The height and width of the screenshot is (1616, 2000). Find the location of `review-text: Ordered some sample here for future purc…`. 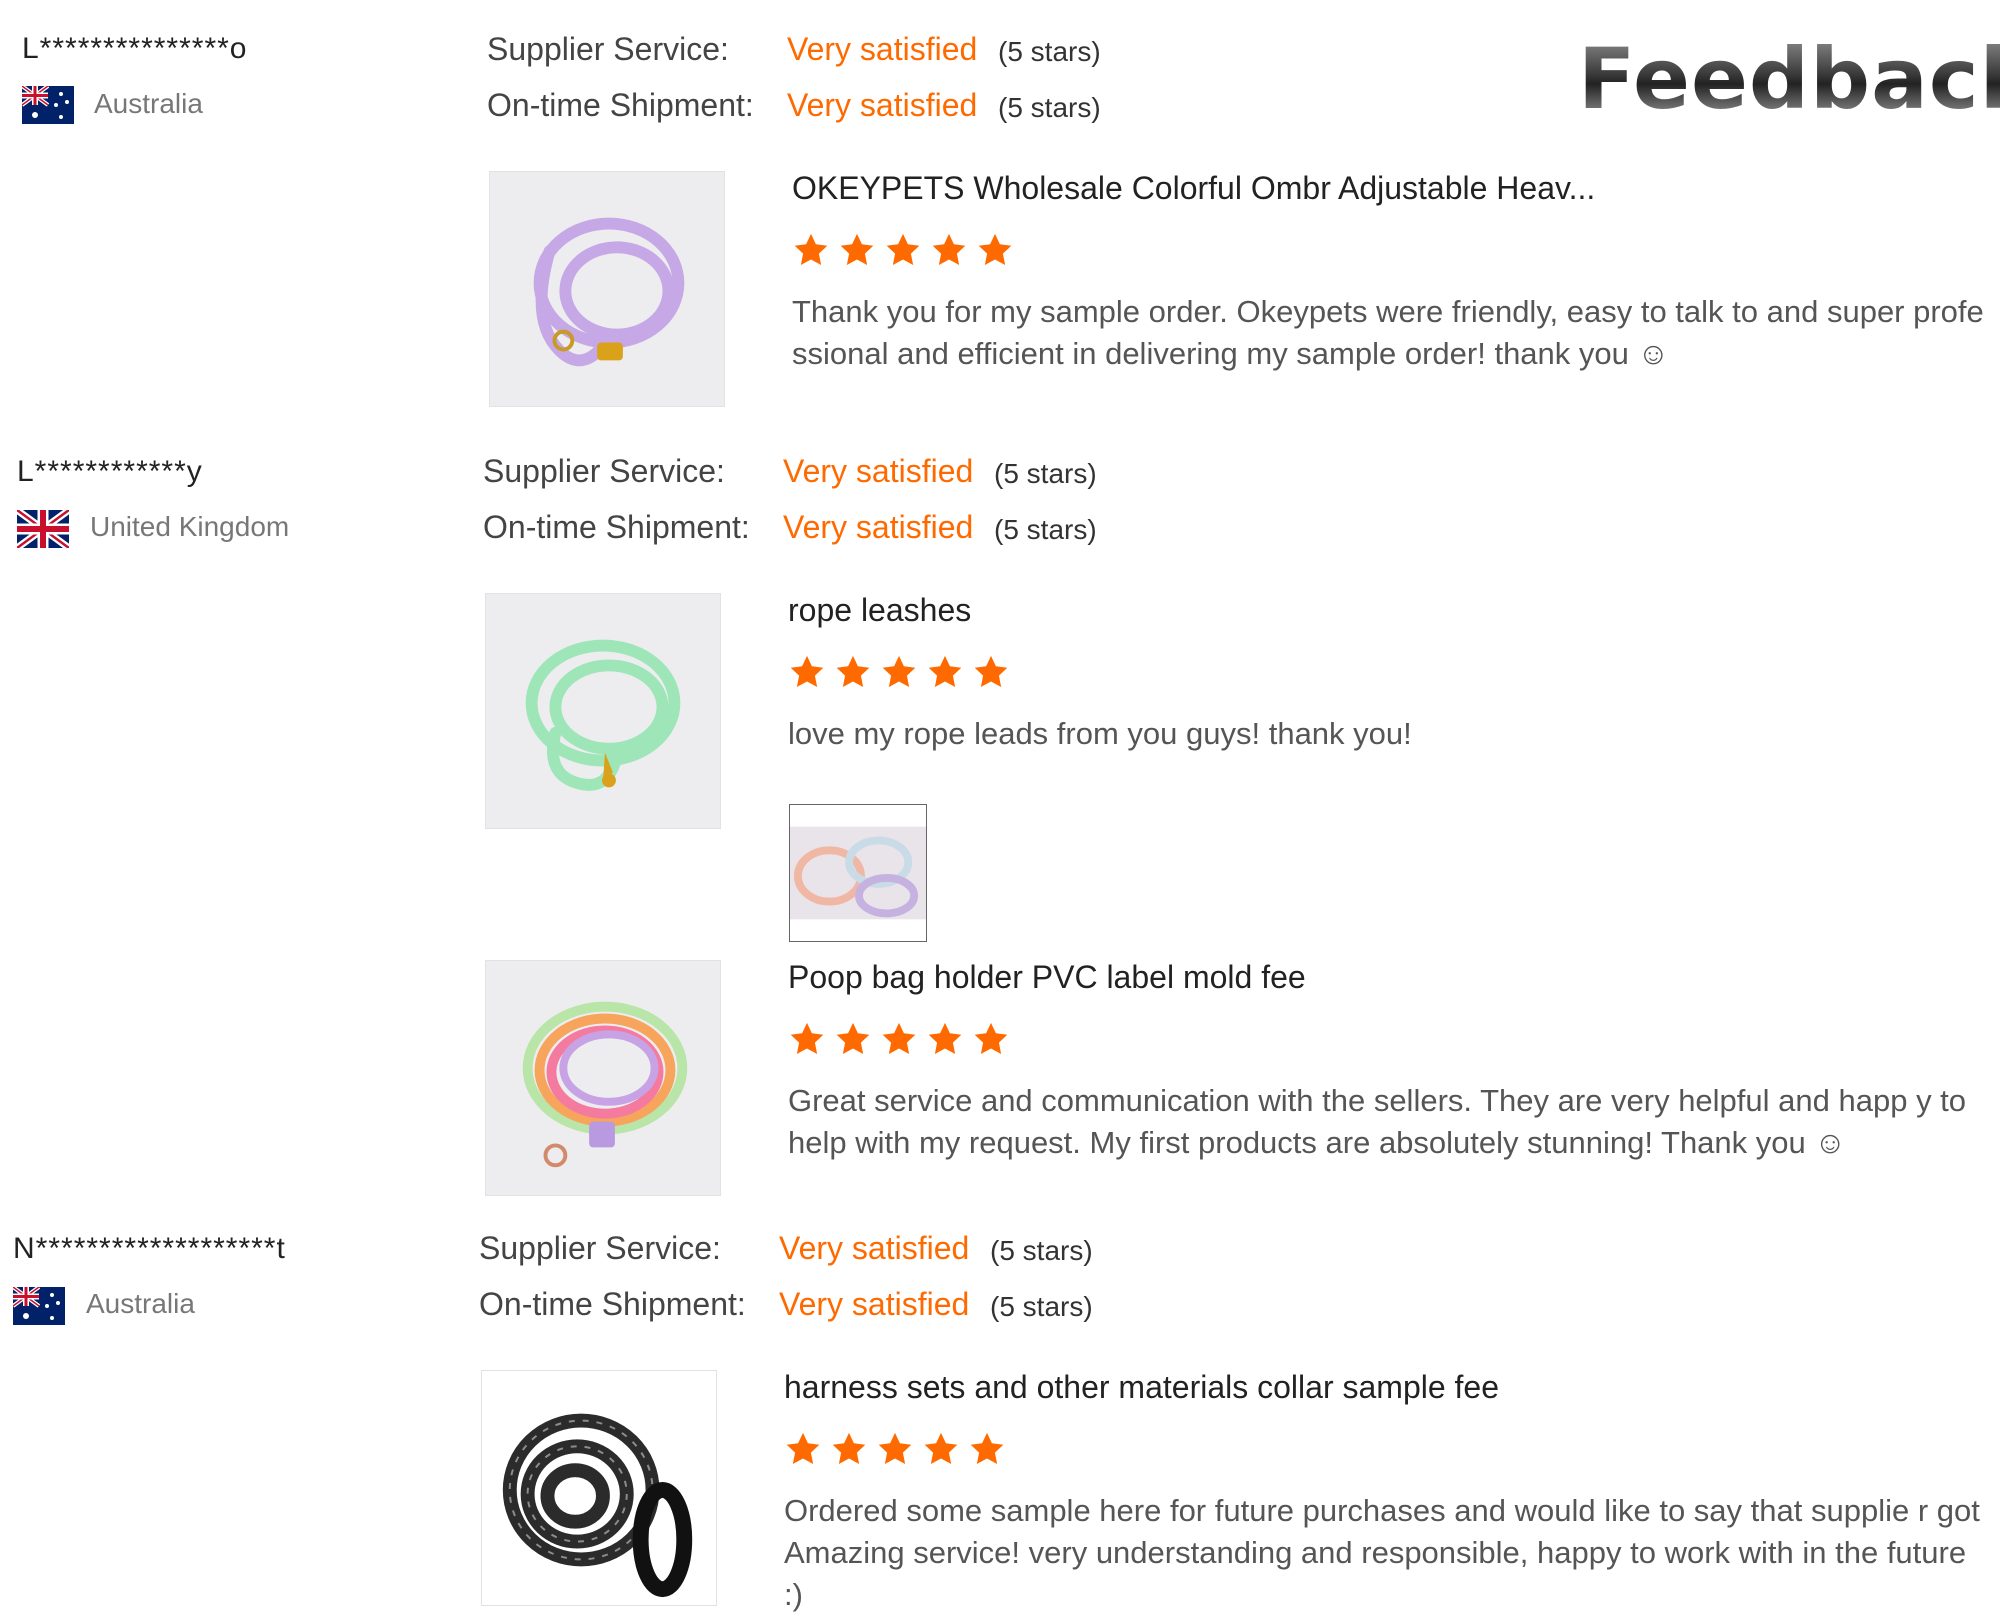

review-text: Ordered some sample here for future purc… is located at coordinates (1382, 1552).